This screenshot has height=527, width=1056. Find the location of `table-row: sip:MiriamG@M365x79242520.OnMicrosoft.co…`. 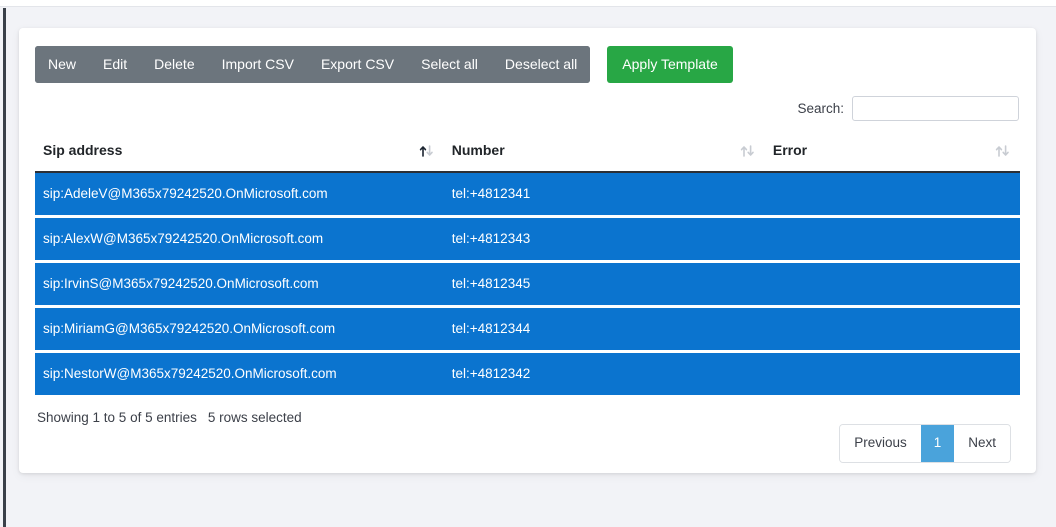

table-row: sip:MiriamG@M365x79242520.OnMicrosoft.co… is located at coordinates (527, 327).